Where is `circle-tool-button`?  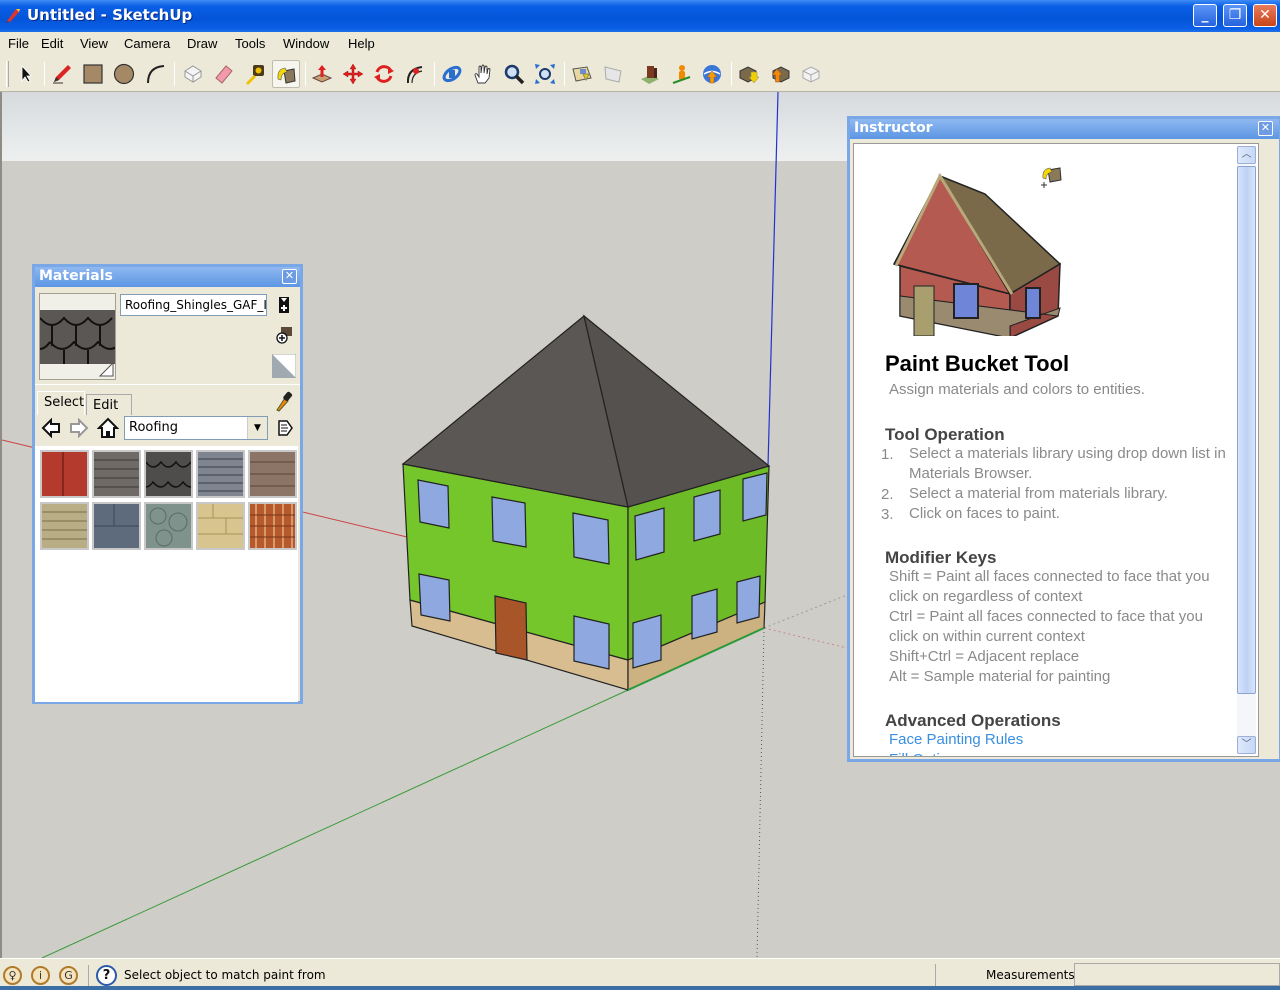 circle-tool-button is located at coordinates (124, 74).